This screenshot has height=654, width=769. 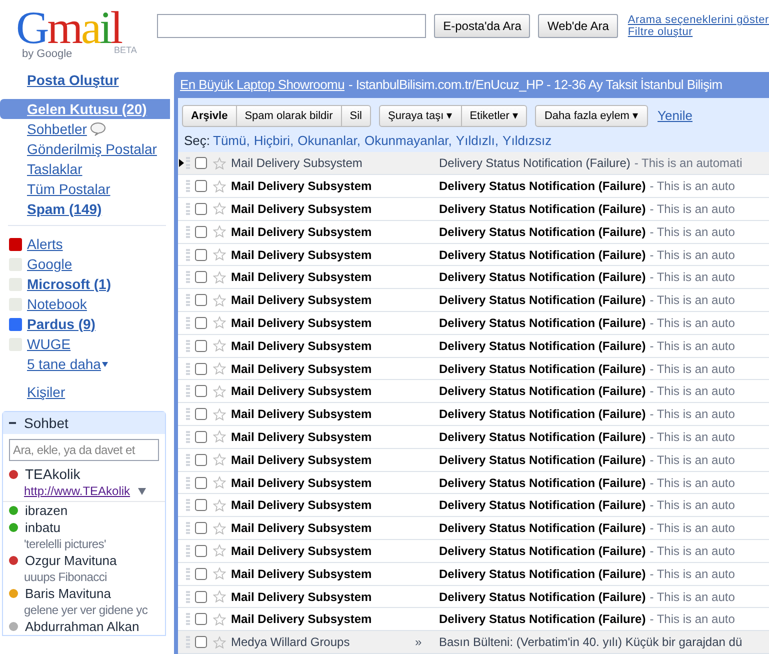 What do you see at coordinates (591, 115) in the screenshot?
I see `toolbar-button: Daha fazla eylem ▾` at bounding box center [591, 115].